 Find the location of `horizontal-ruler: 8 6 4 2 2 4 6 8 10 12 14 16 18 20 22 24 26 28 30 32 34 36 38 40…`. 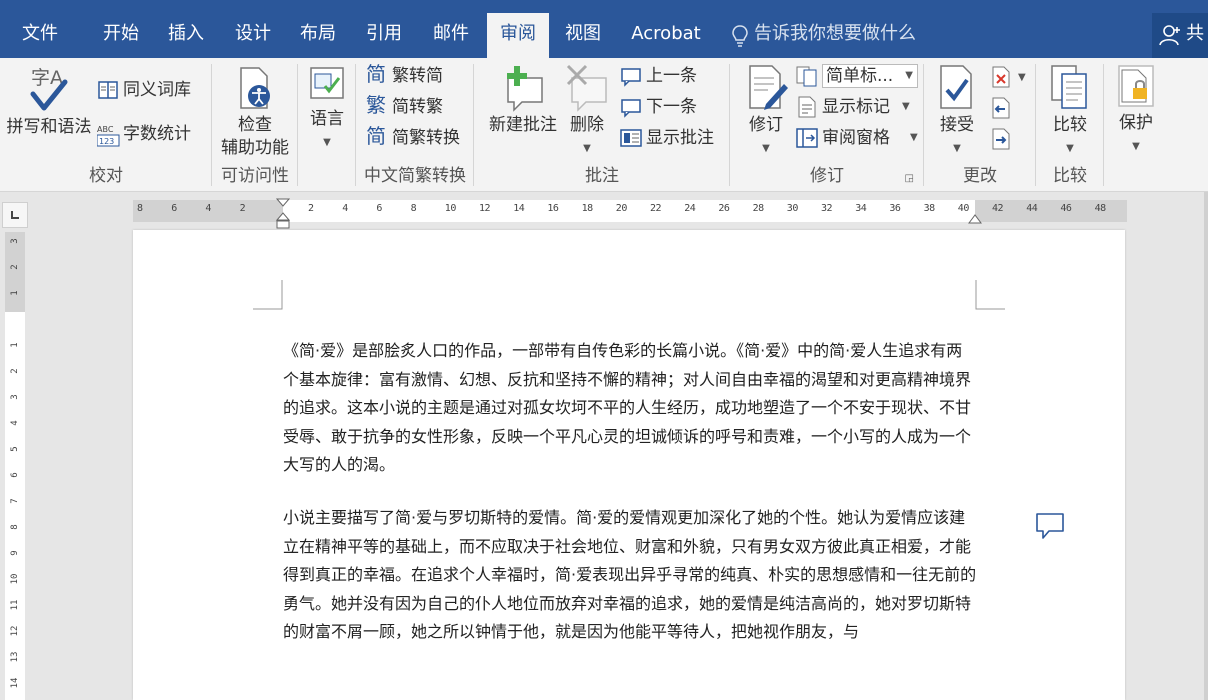

horizontal-ruler: 8 6 4 2 2 4 6 8 10 12 14 16 18 20 22 24 26 28 30 32 34 36 38 40… is located at coordinates (630, 213).